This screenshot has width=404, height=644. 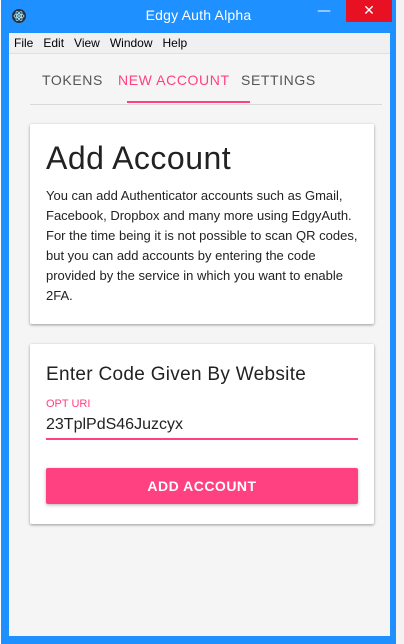 What do you see at coordinates (202, 486) in the screenshot?
I see `add-account-button: ADD ACCOUNT` at bounding box center [202, 486].